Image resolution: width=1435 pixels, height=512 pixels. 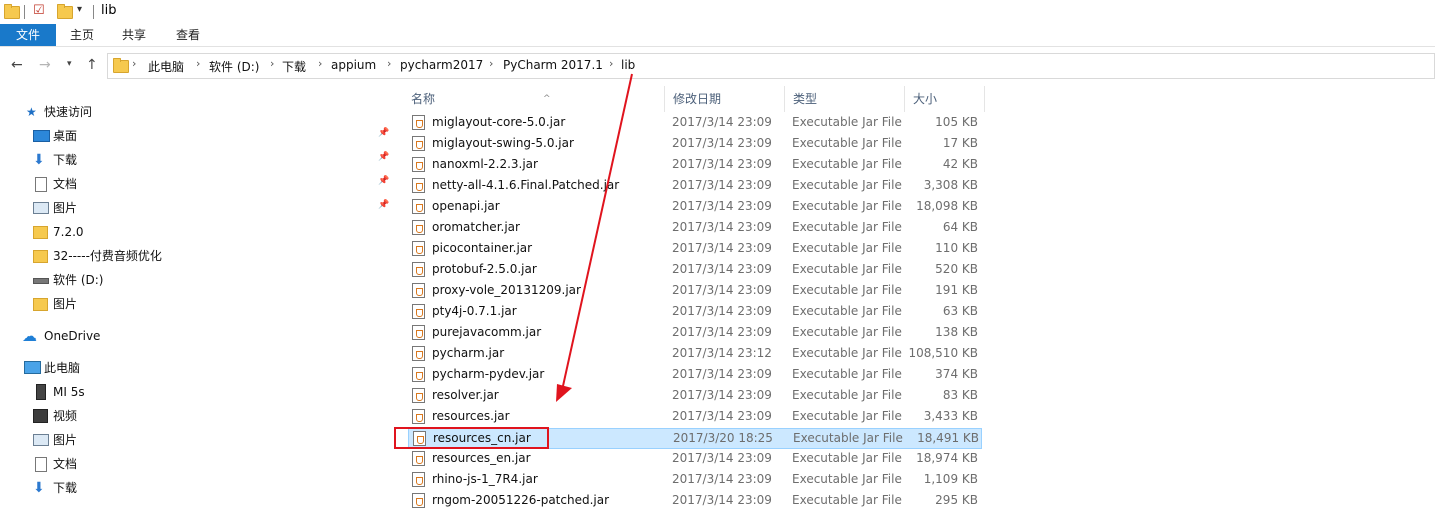 I want to click on file-date: 2017/3/20 18:25, so click(x=723, y=438).